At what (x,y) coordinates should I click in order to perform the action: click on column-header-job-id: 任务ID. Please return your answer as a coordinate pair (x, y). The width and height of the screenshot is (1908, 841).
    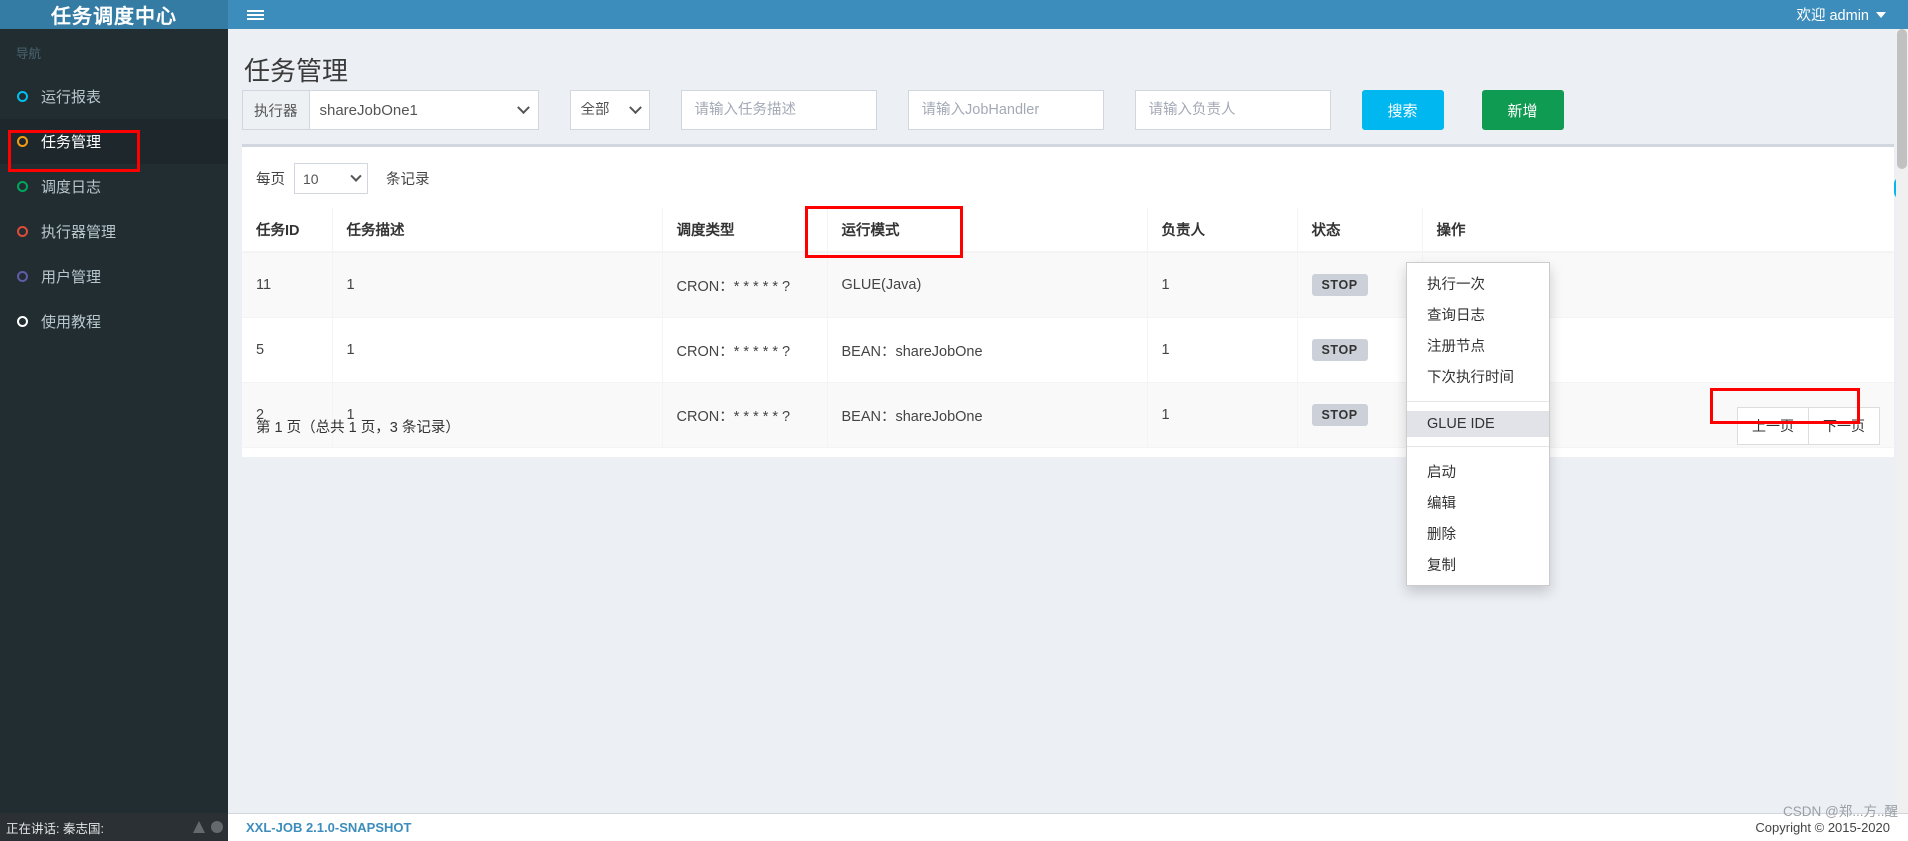
    Looking at the image, I should click on (287, 230).